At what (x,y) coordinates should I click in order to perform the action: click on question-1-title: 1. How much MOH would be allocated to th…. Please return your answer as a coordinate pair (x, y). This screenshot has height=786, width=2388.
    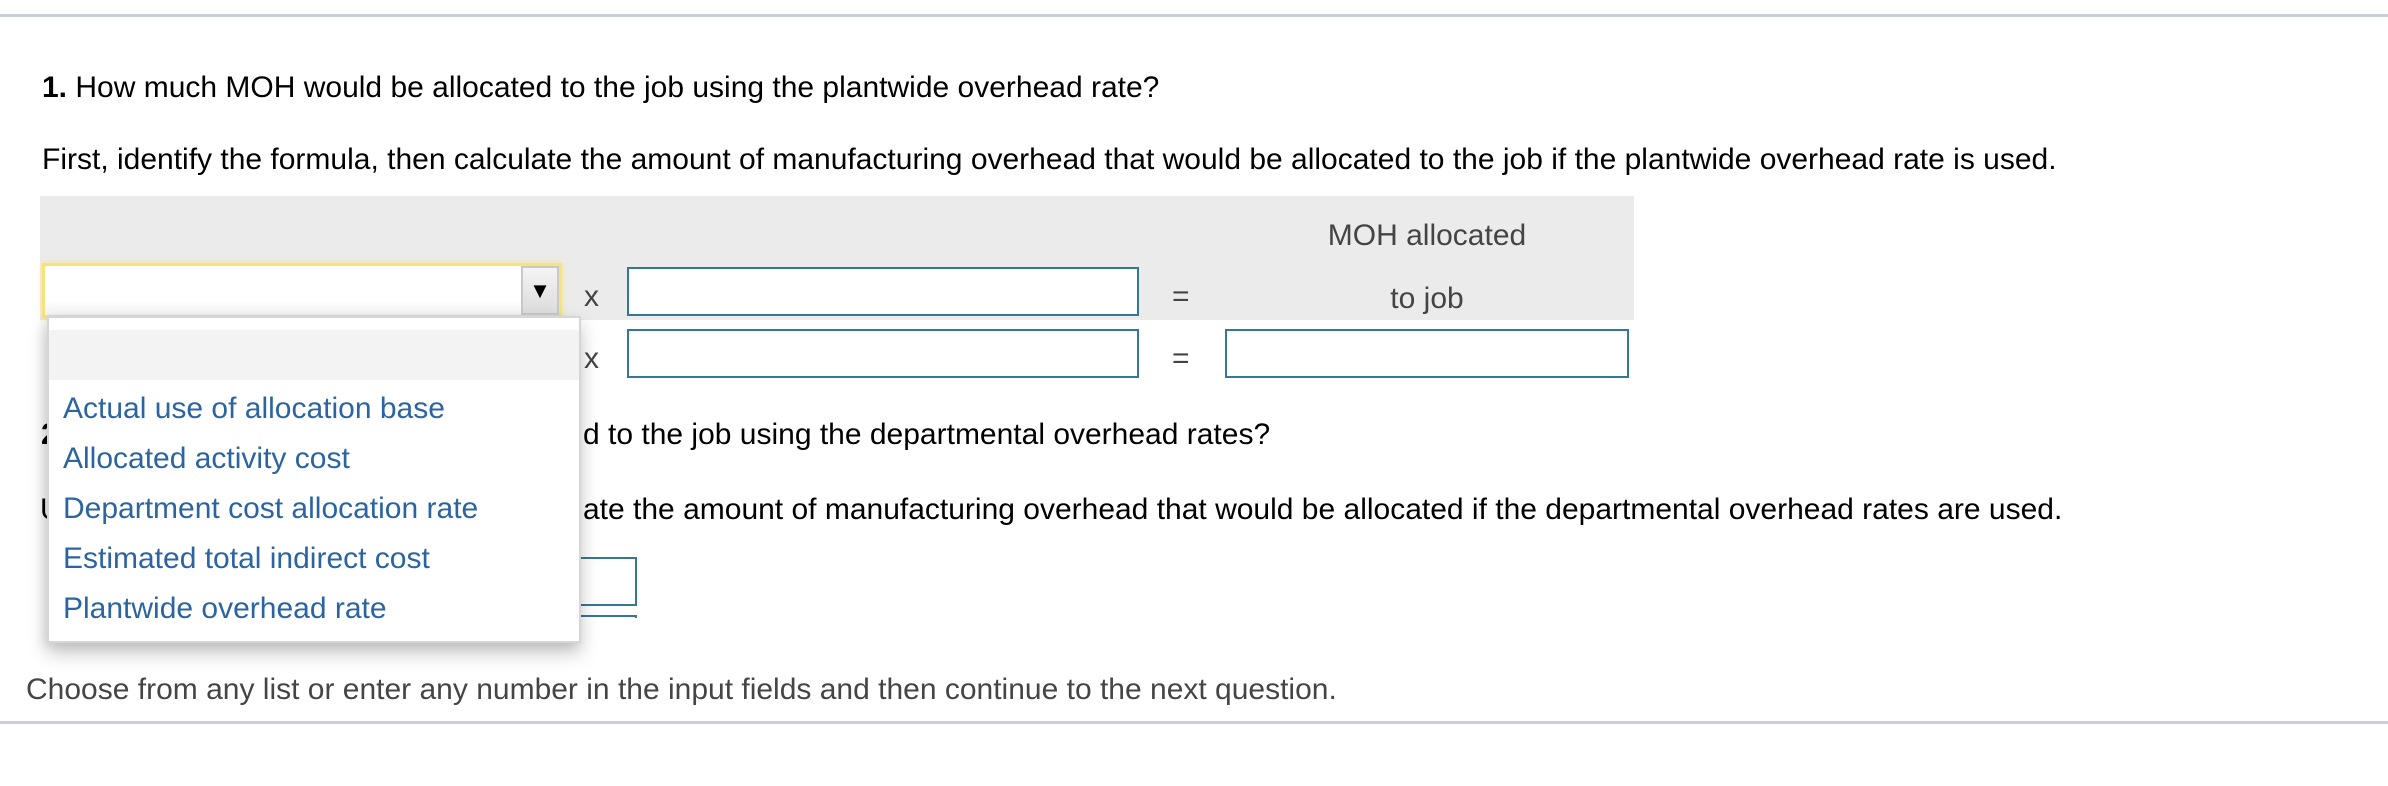
    Looking at the image, I should click on (600, 88).